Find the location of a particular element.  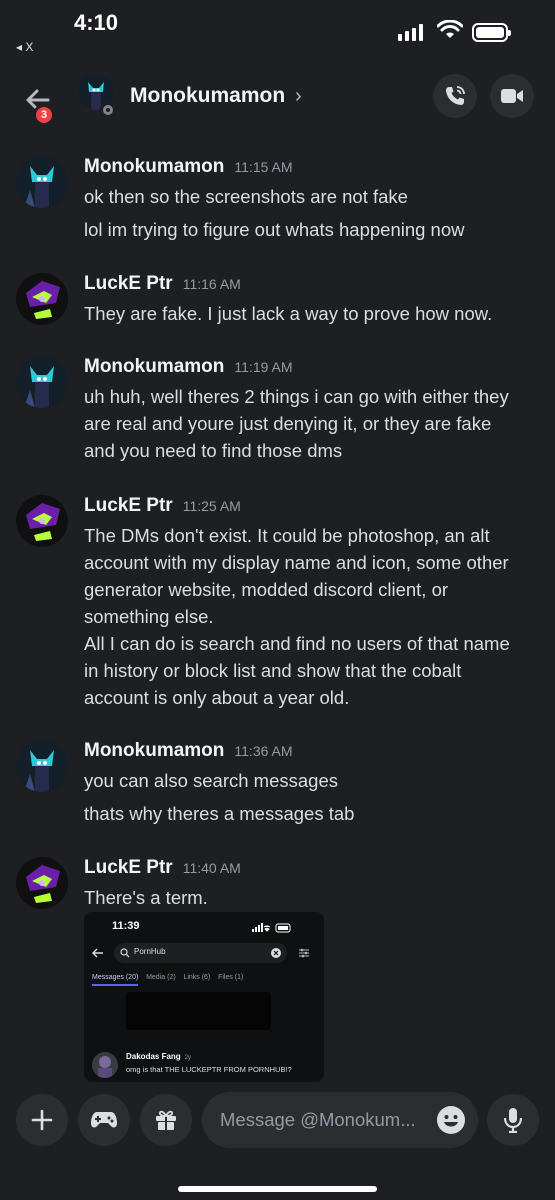

message-author: Monokumamon 11:36 AM is located at coordinates (188, 751).